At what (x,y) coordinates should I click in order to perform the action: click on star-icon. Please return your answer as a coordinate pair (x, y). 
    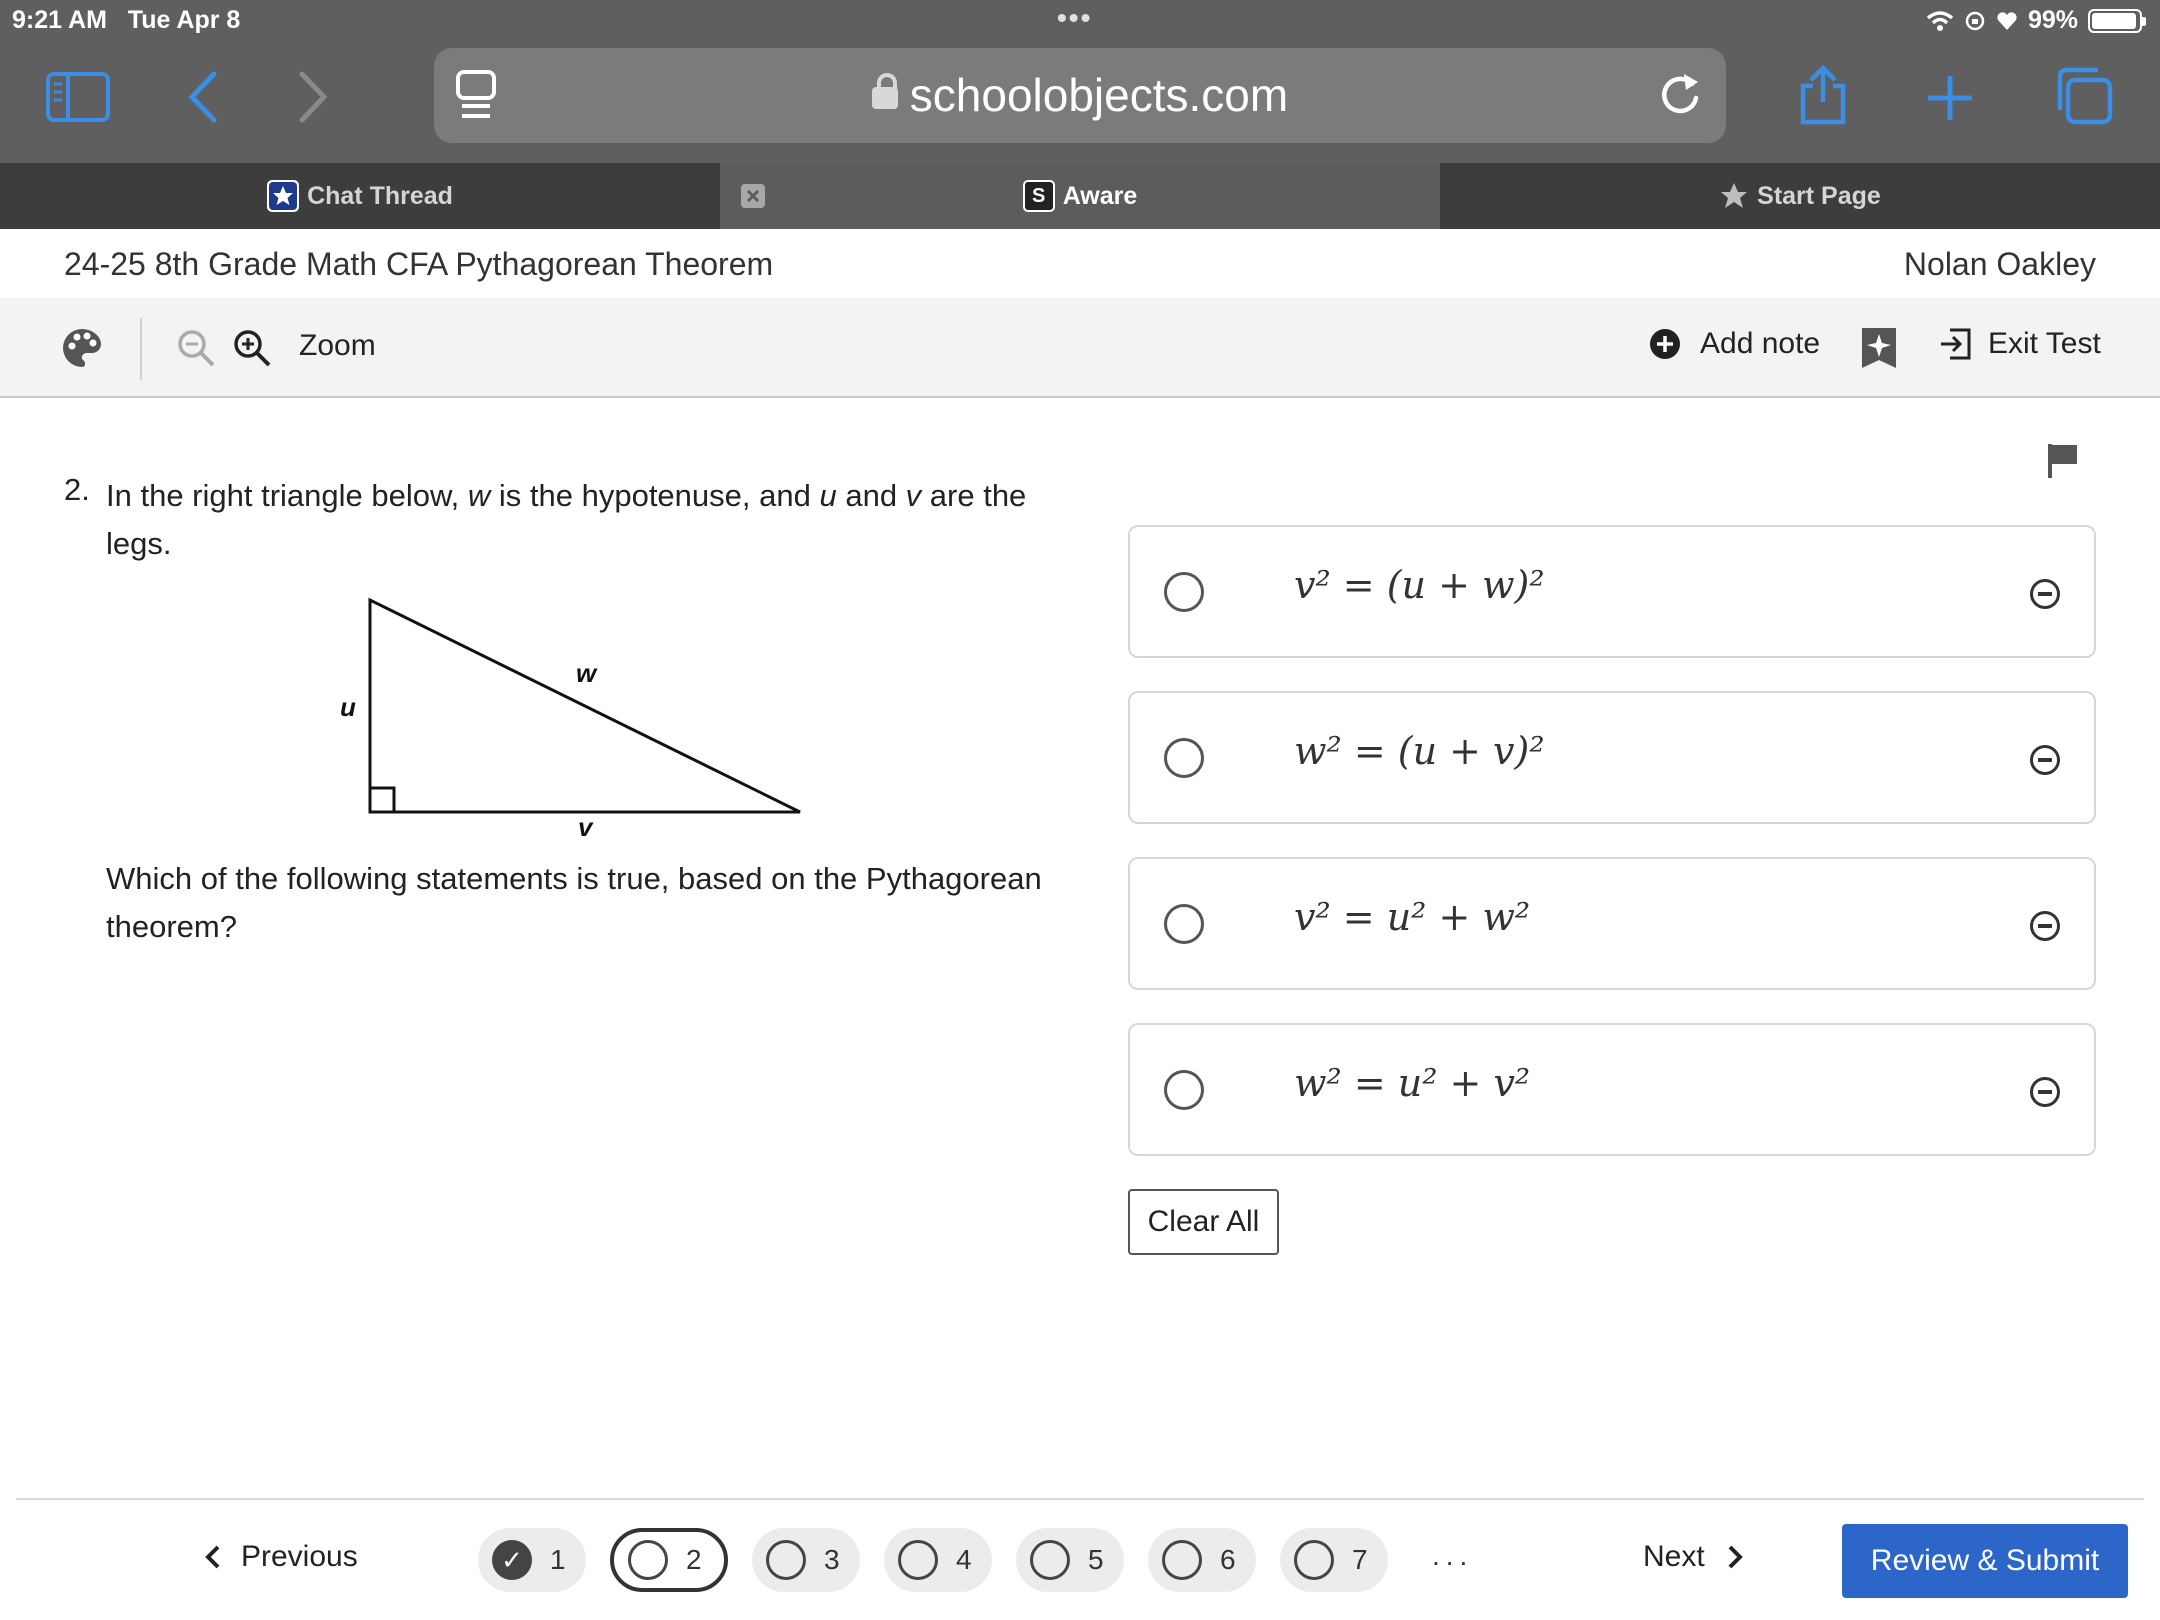
    Looking at the image, I should click on (1734, 195).